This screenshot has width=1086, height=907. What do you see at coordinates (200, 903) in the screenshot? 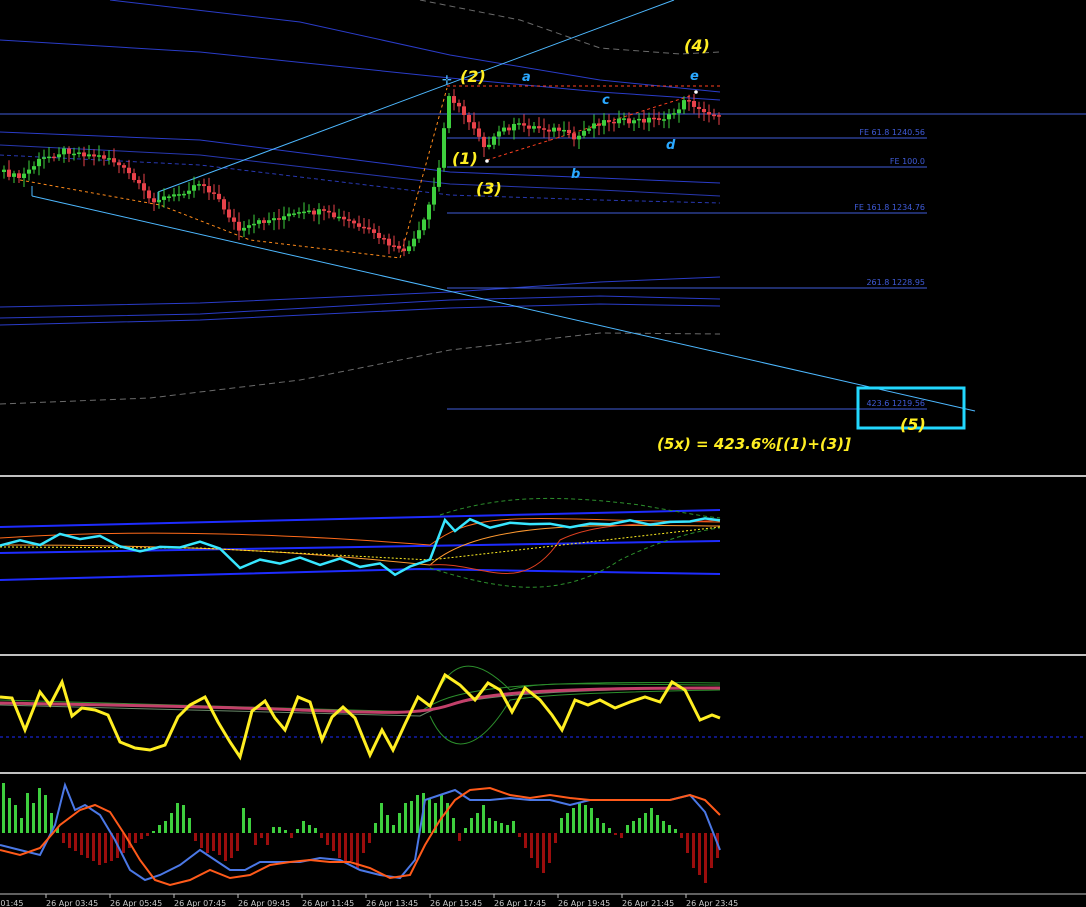
I see `time-tick-label: 26 Apr 07:45` at bounding box center [200, 903].